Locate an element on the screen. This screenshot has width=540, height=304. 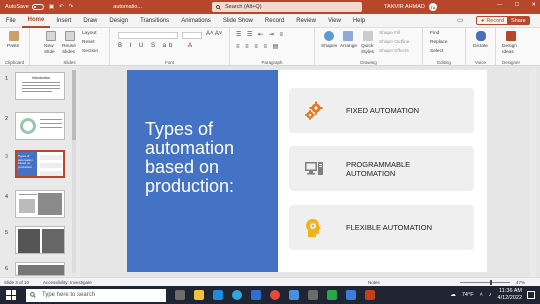
microphone-icon is located at coordinates (481, 36).